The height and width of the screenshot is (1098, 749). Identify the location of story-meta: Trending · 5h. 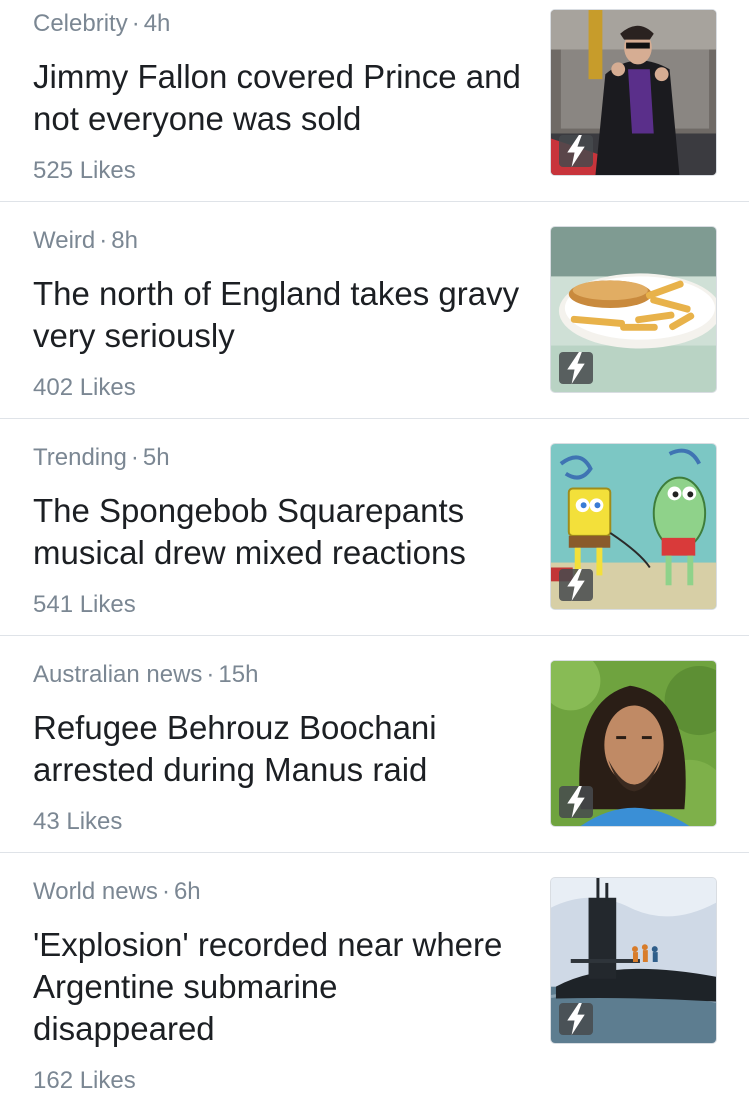
(278, 458).